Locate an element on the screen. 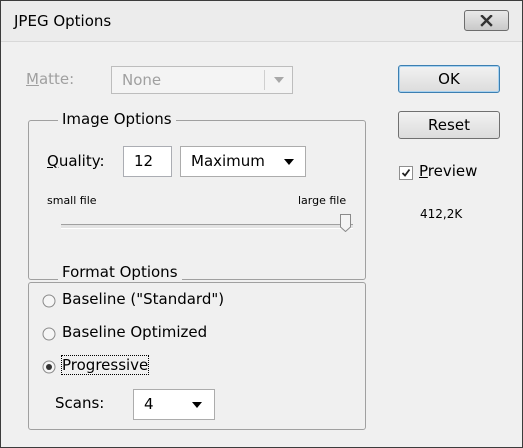 The height and width of the screenshot is (448, 523). quality-preset-select: Maximum is located at coordinates (243, 161).